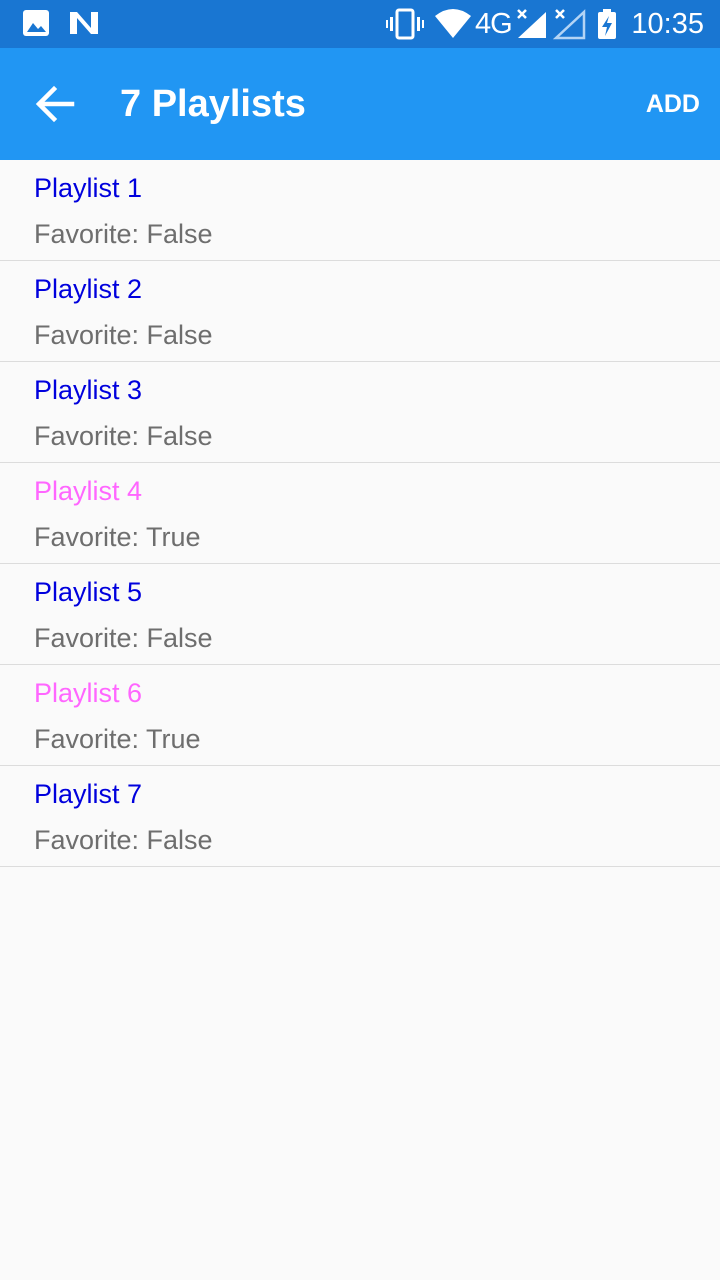  Describe the element at coordinates (494, 24) in the screenshot. I see `network-type-label: 4G` at that location.